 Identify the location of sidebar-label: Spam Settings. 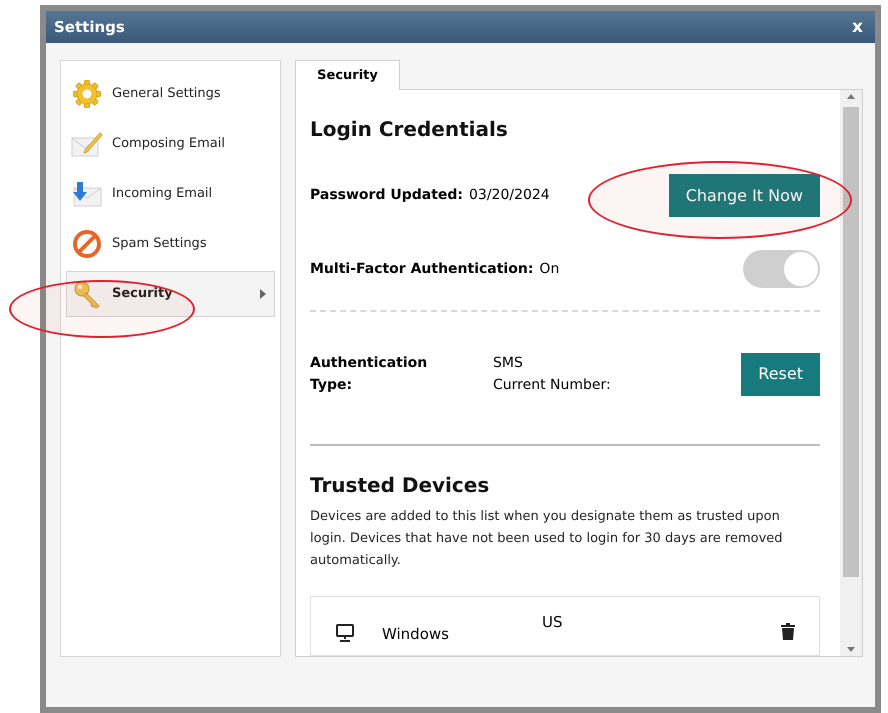
(160, 244).